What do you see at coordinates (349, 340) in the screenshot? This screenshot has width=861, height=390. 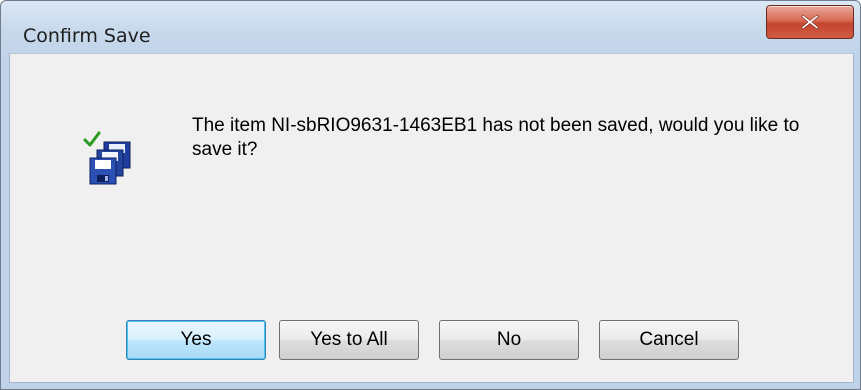 I see `yes-to-all-button: Yes to All` at bounding box center [349, 340].